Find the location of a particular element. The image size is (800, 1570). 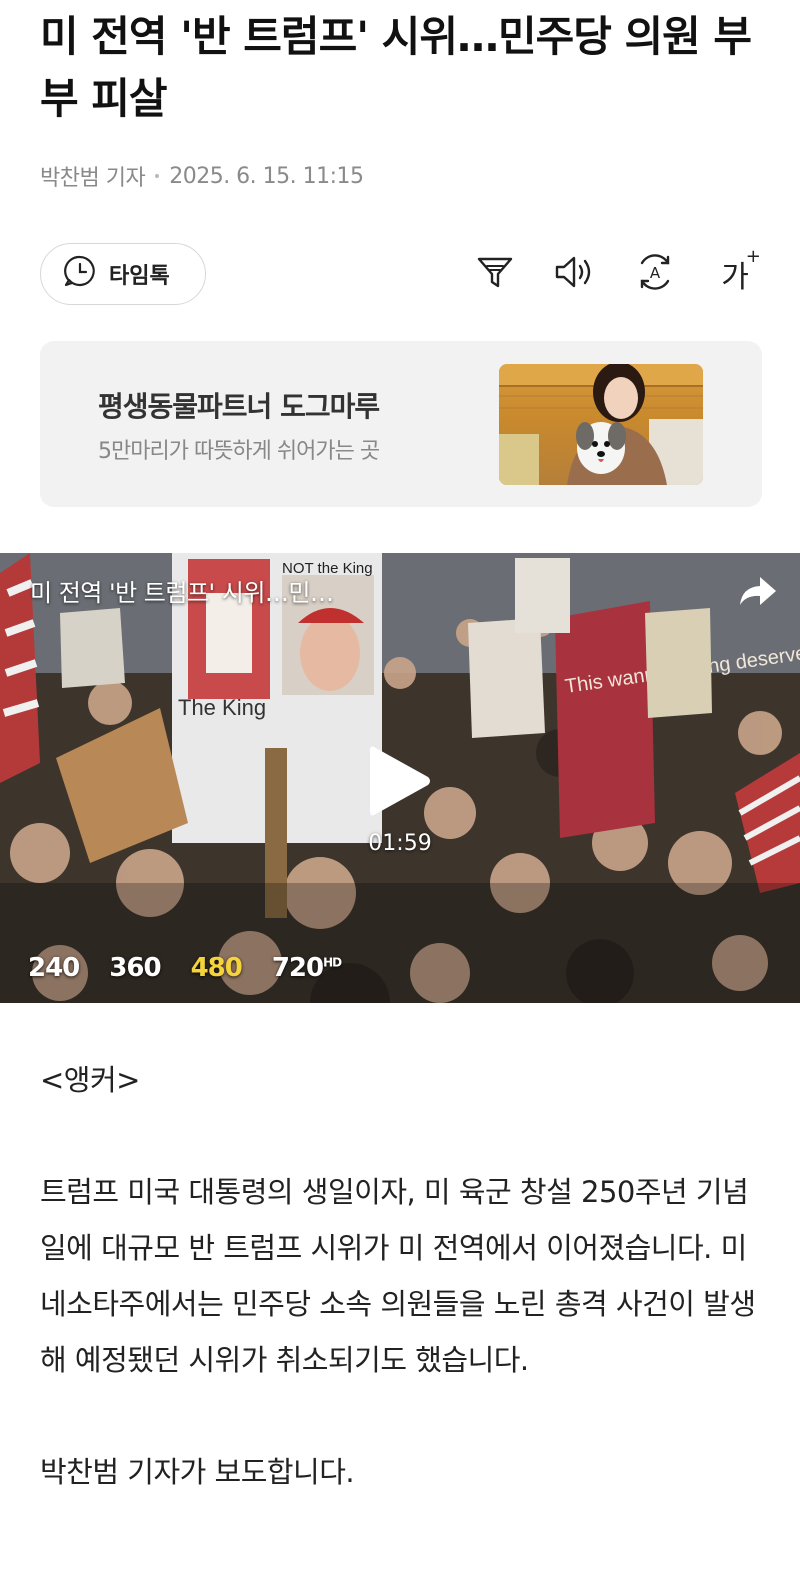

timetalk-button: 타임톡 is located at coordinates (123, 274).